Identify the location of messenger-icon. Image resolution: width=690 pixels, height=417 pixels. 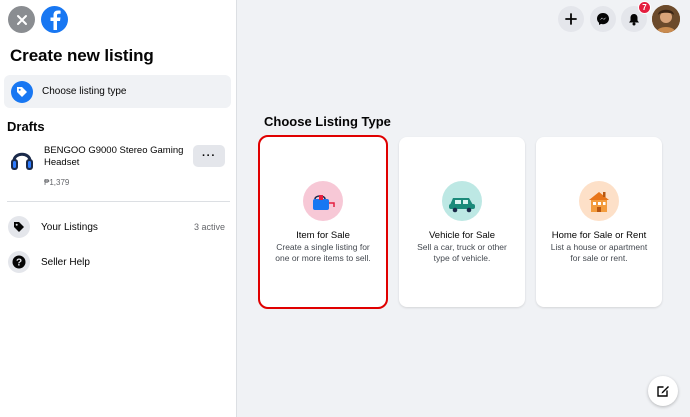
(603, 19).